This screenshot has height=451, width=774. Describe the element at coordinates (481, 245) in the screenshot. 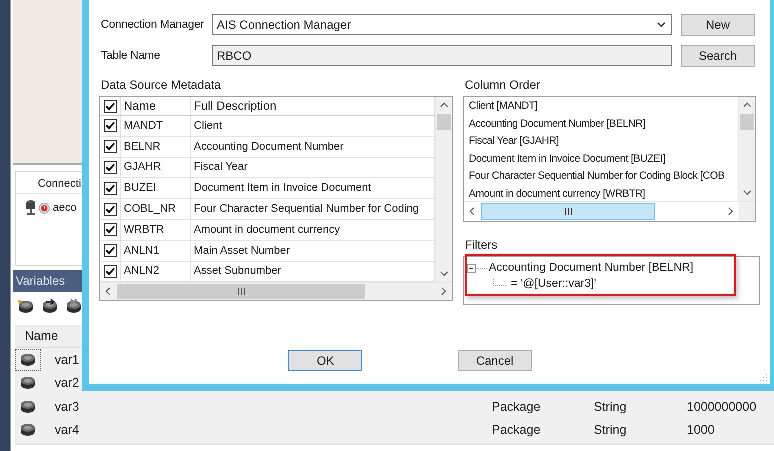

I see `section-label: Filters` at that location.